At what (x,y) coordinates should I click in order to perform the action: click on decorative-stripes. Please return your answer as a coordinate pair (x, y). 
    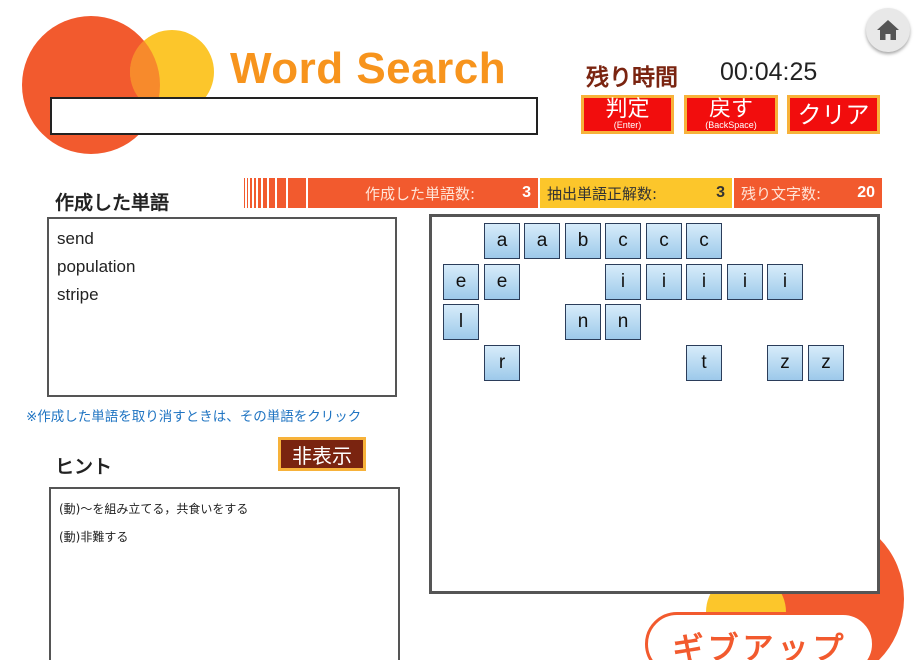
    Looking at the image, I should click on (301, 193).